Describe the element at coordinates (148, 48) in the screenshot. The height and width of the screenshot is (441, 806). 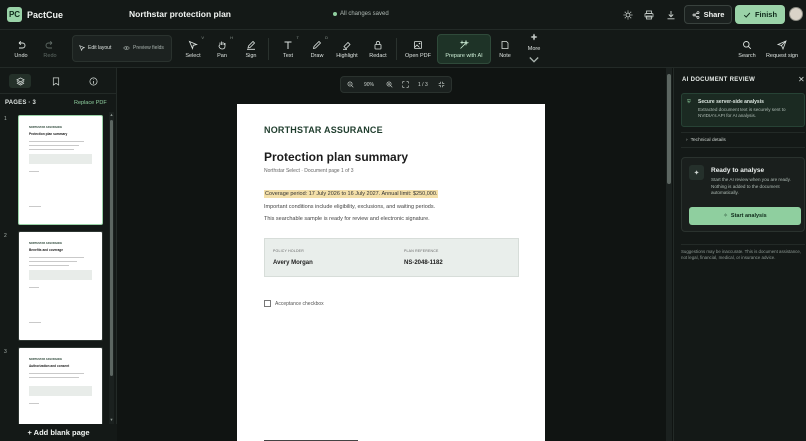
I see `preview-fields-label: Preview fields` at that location.